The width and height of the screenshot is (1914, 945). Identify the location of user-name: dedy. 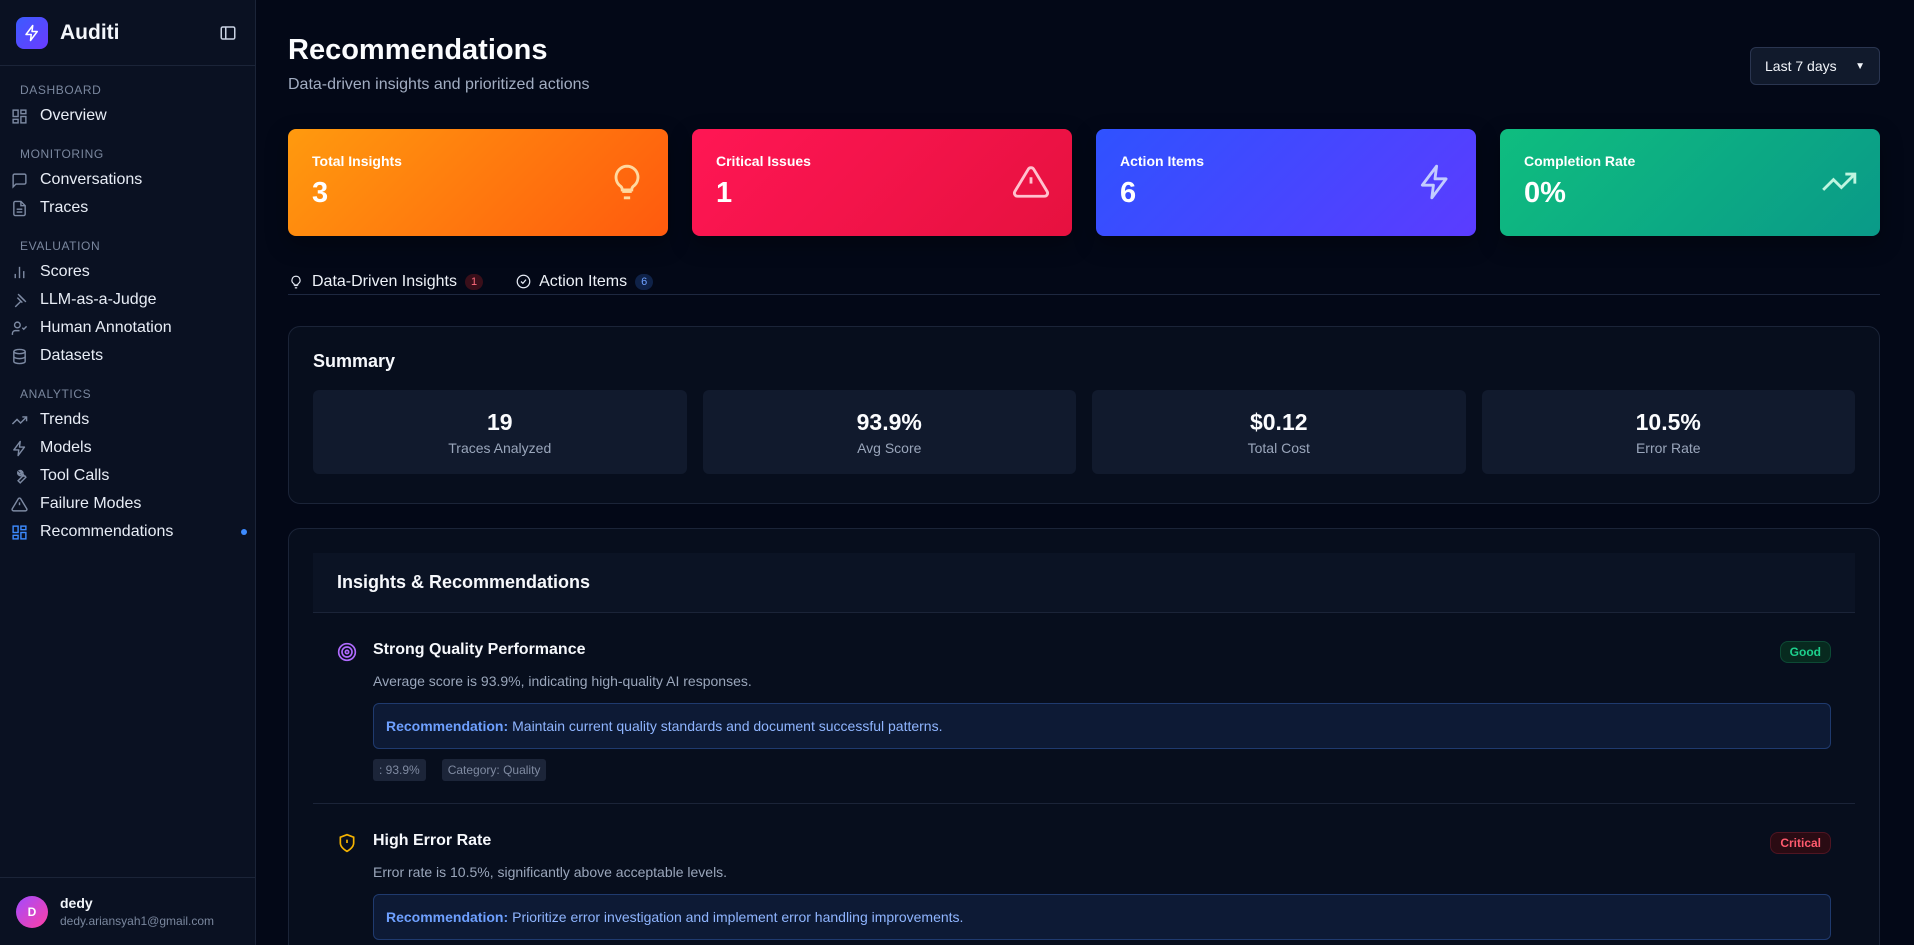
(76, 903).